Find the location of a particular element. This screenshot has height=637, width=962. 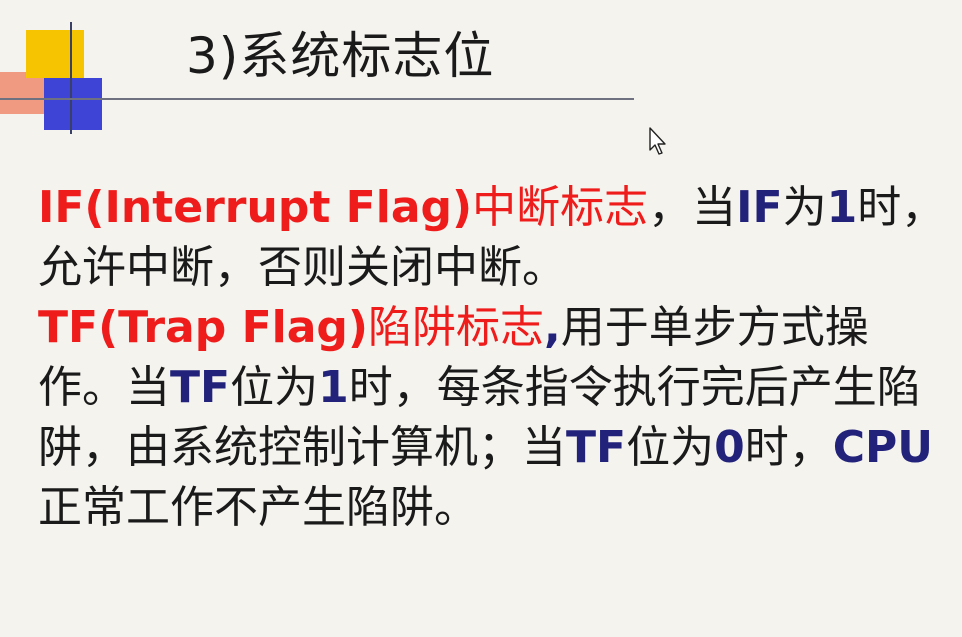

term-tf: TF(Trap Flag) is located at coordinates (203, 327).